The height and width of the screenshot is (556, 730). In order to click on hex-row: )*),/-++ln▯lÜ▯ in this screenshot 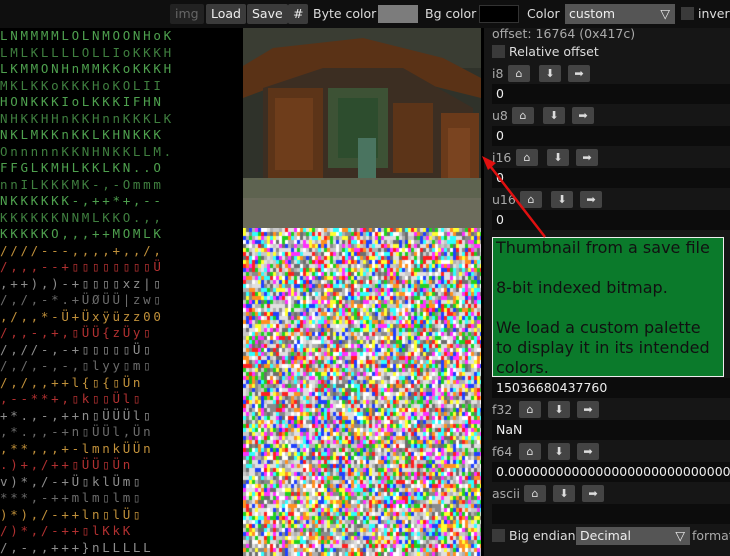, I will do `click(72, 514)`.